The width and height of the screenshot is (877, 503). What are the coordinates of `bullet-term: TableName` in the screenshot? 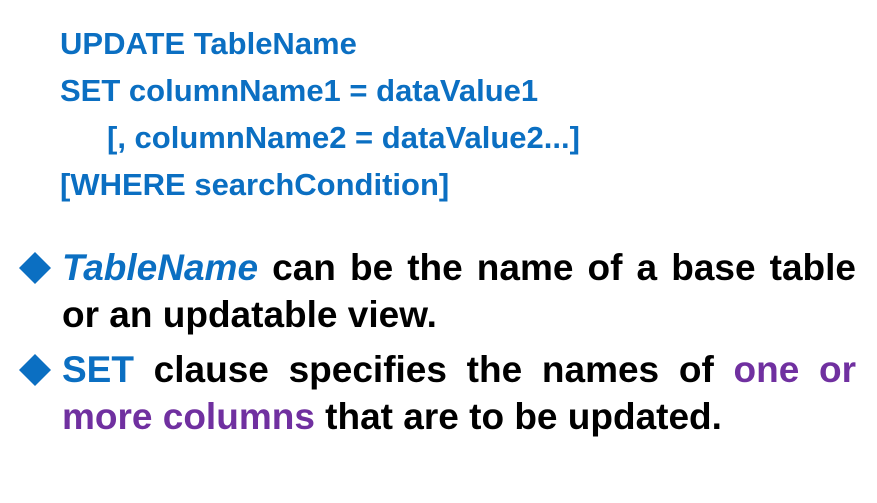 It's located at (160, 267).